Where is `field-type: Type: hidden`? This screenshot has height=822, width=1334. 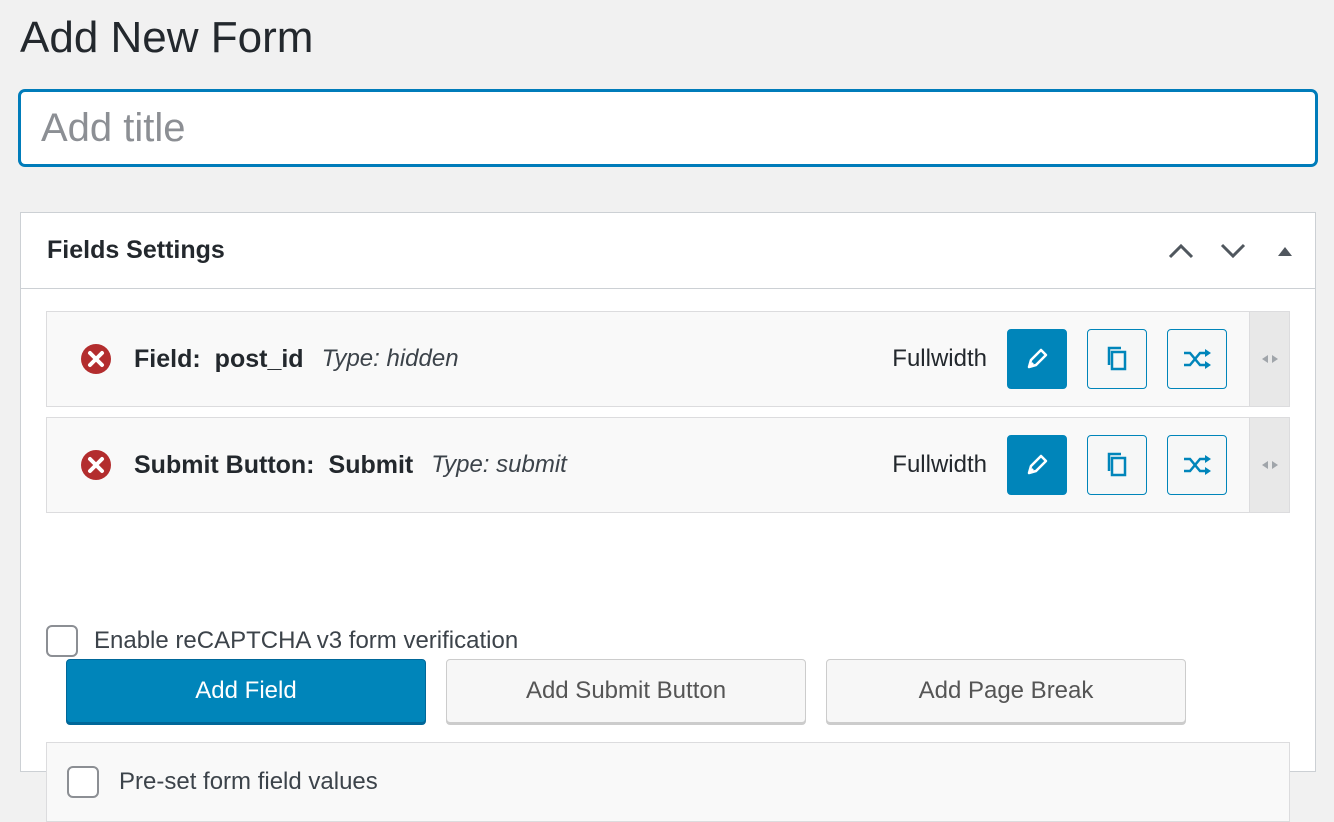
field-type: Type: hidden is located at coordinates (390, 358).